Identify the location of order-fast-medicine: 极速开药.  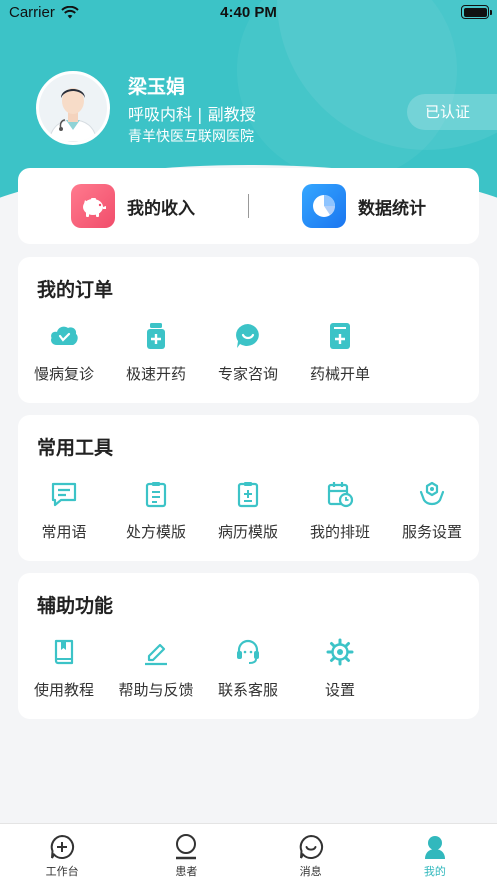
(156, 352).